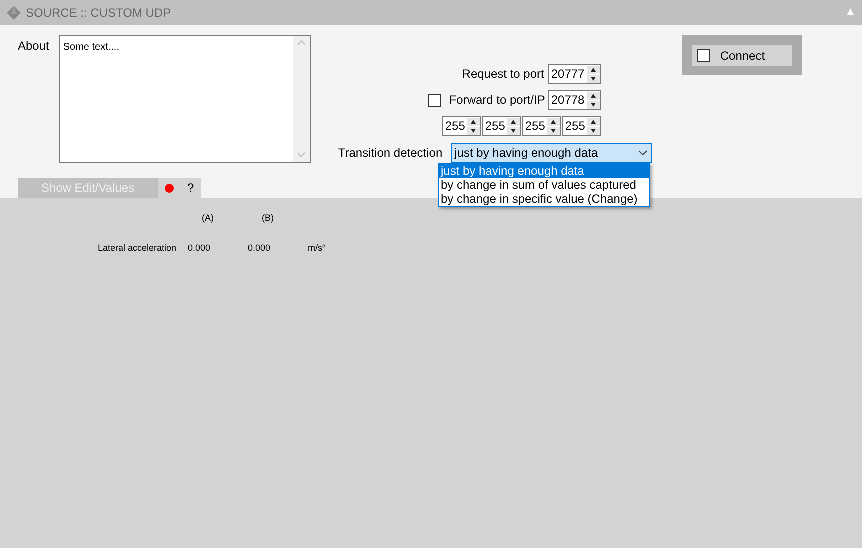  Describe the element at coordinates (544, 199) in the screenshot. I see `dropdown-option: by change in specific value (Change)` at that location.